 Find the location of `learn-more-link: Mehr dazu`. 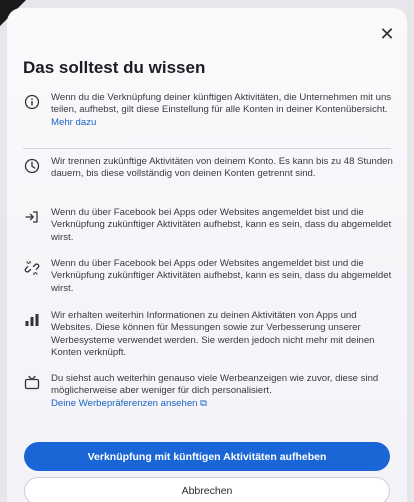

learn-more-link: Mehr dazu is located at coordinates (73, 122).